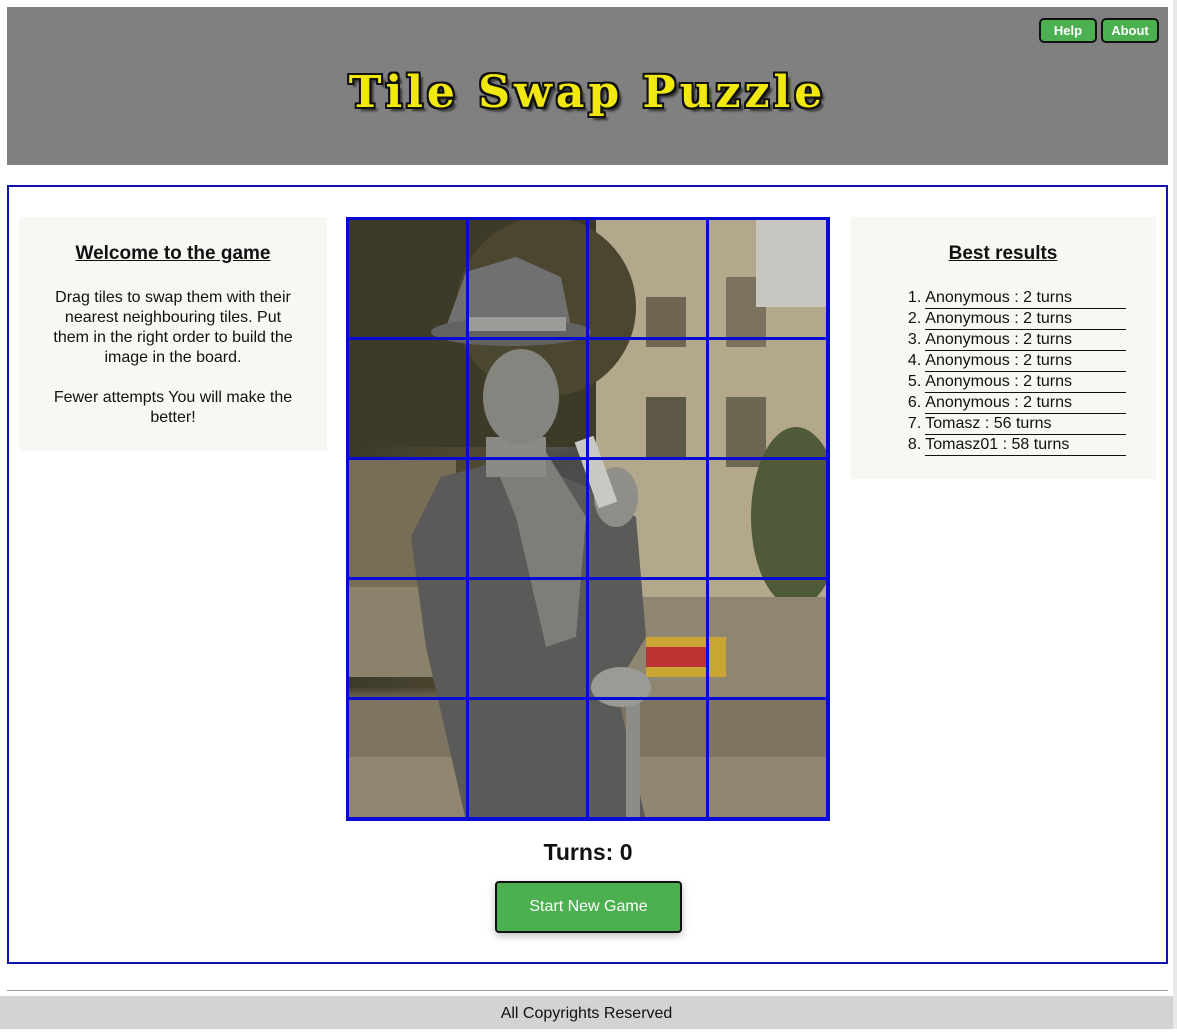 The image size is (1177, 1032). I want to click on welcome-heading: Welcome to the game, so click(173, 253).